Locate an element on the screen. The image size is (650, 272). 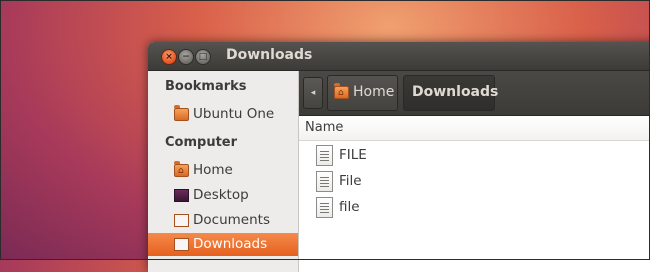
documents-folder-icon is located at coordinates (181, 220).